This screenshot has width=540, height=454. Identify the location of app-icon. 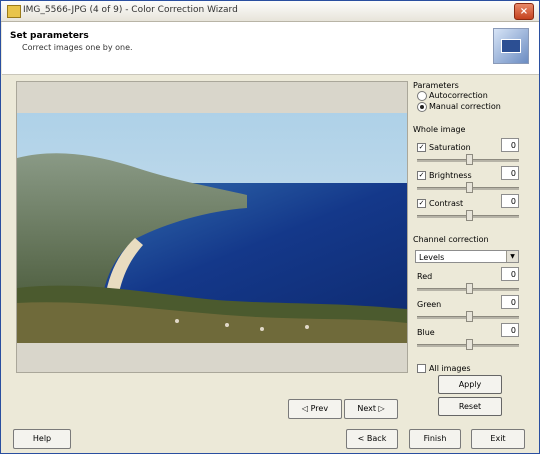
(14, 11).